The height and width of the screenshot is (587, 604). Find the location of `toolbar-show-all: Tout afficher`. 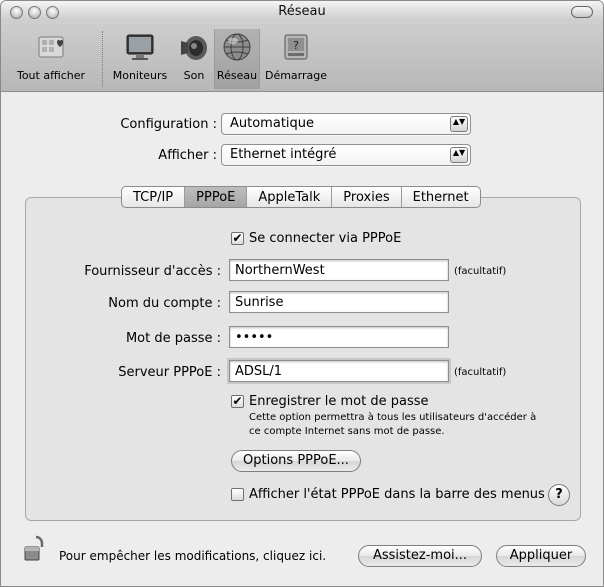

toolbar-show-all: Tout afficher is located at coordinates (51, 59).